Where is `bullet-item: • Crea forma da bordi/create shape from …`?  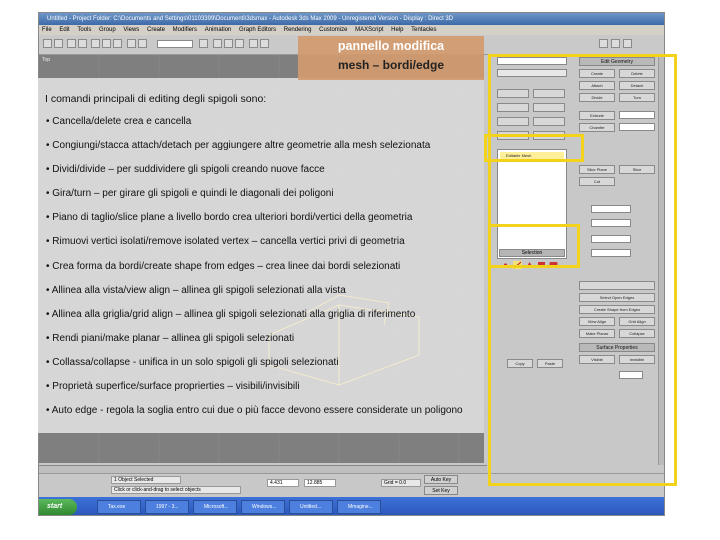
bullet-item: • Crea forma da bordi/create shape from … is located at coordinates (223, 266).